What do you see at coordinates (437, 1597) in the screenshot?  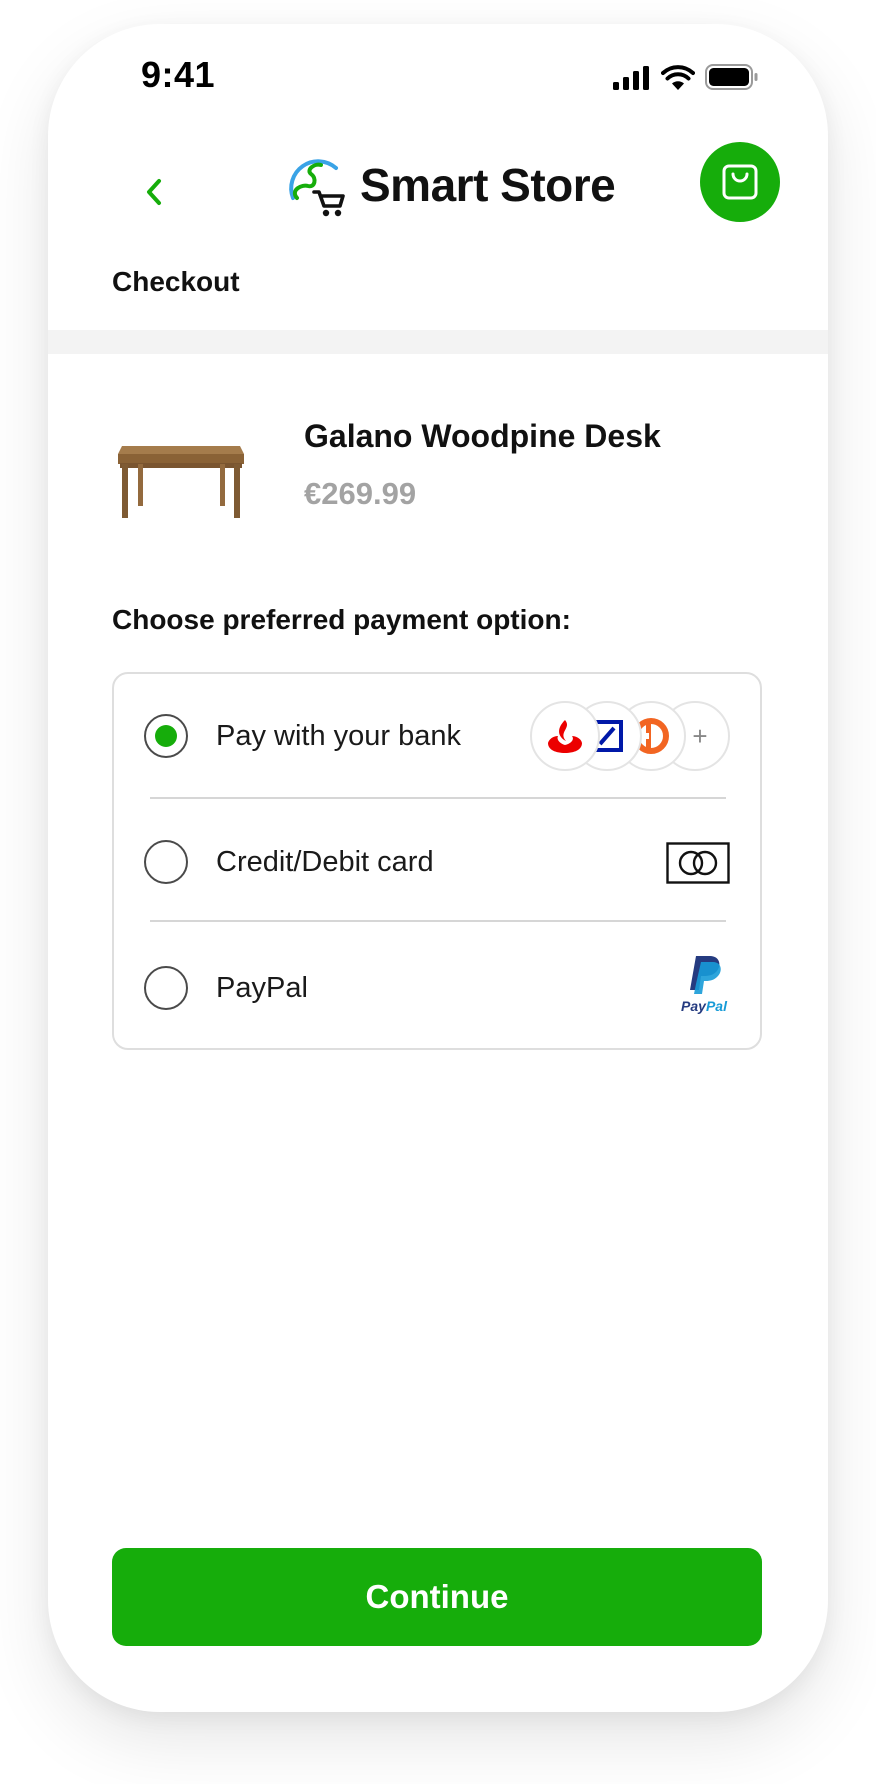 I see `continue-button: Continue` at bounding box center [437, 1597].